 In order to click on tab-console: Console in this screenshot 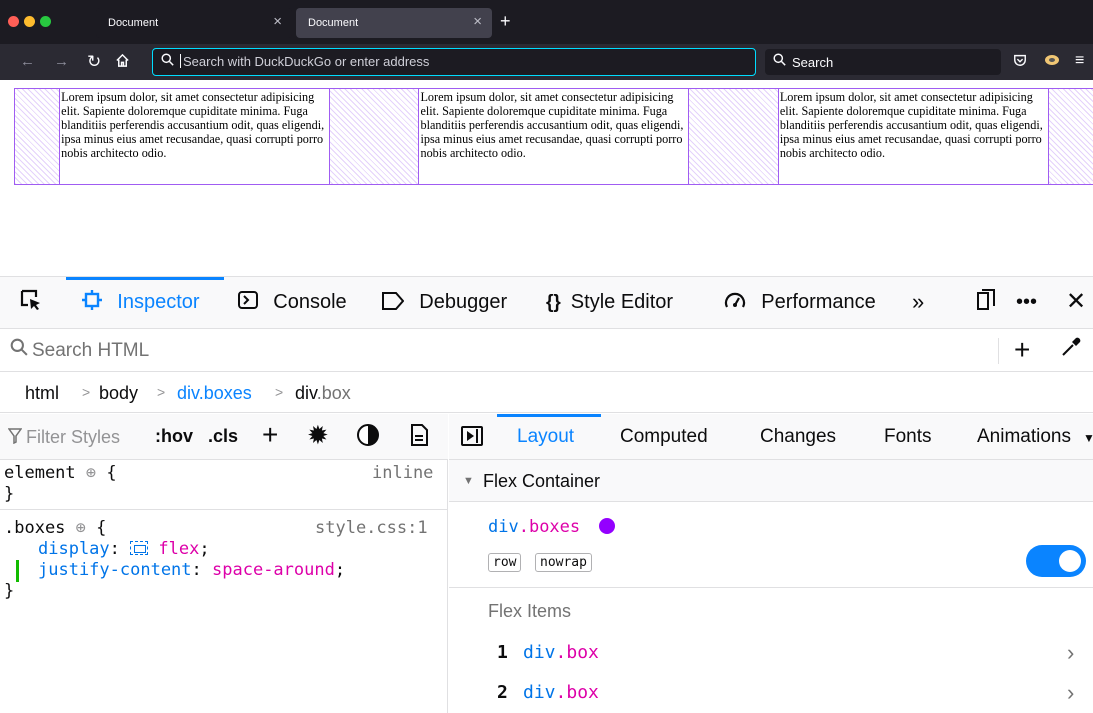, I will do `click(292, 302)`.